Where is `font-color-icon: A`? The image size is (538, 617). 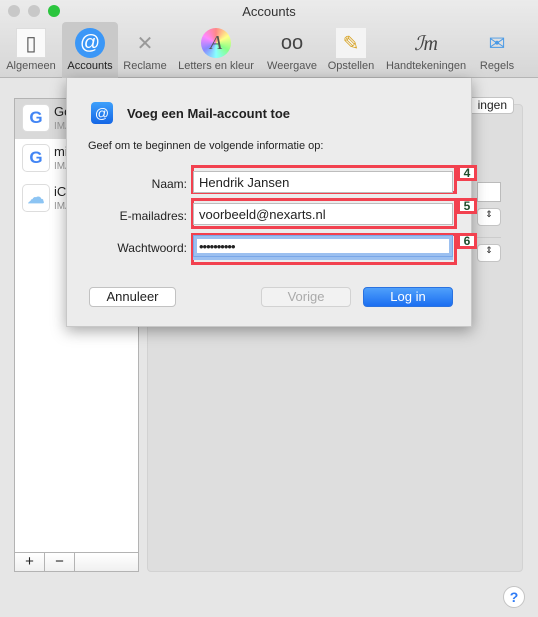
font-color-icon: A is located at coordinates (216, 43).